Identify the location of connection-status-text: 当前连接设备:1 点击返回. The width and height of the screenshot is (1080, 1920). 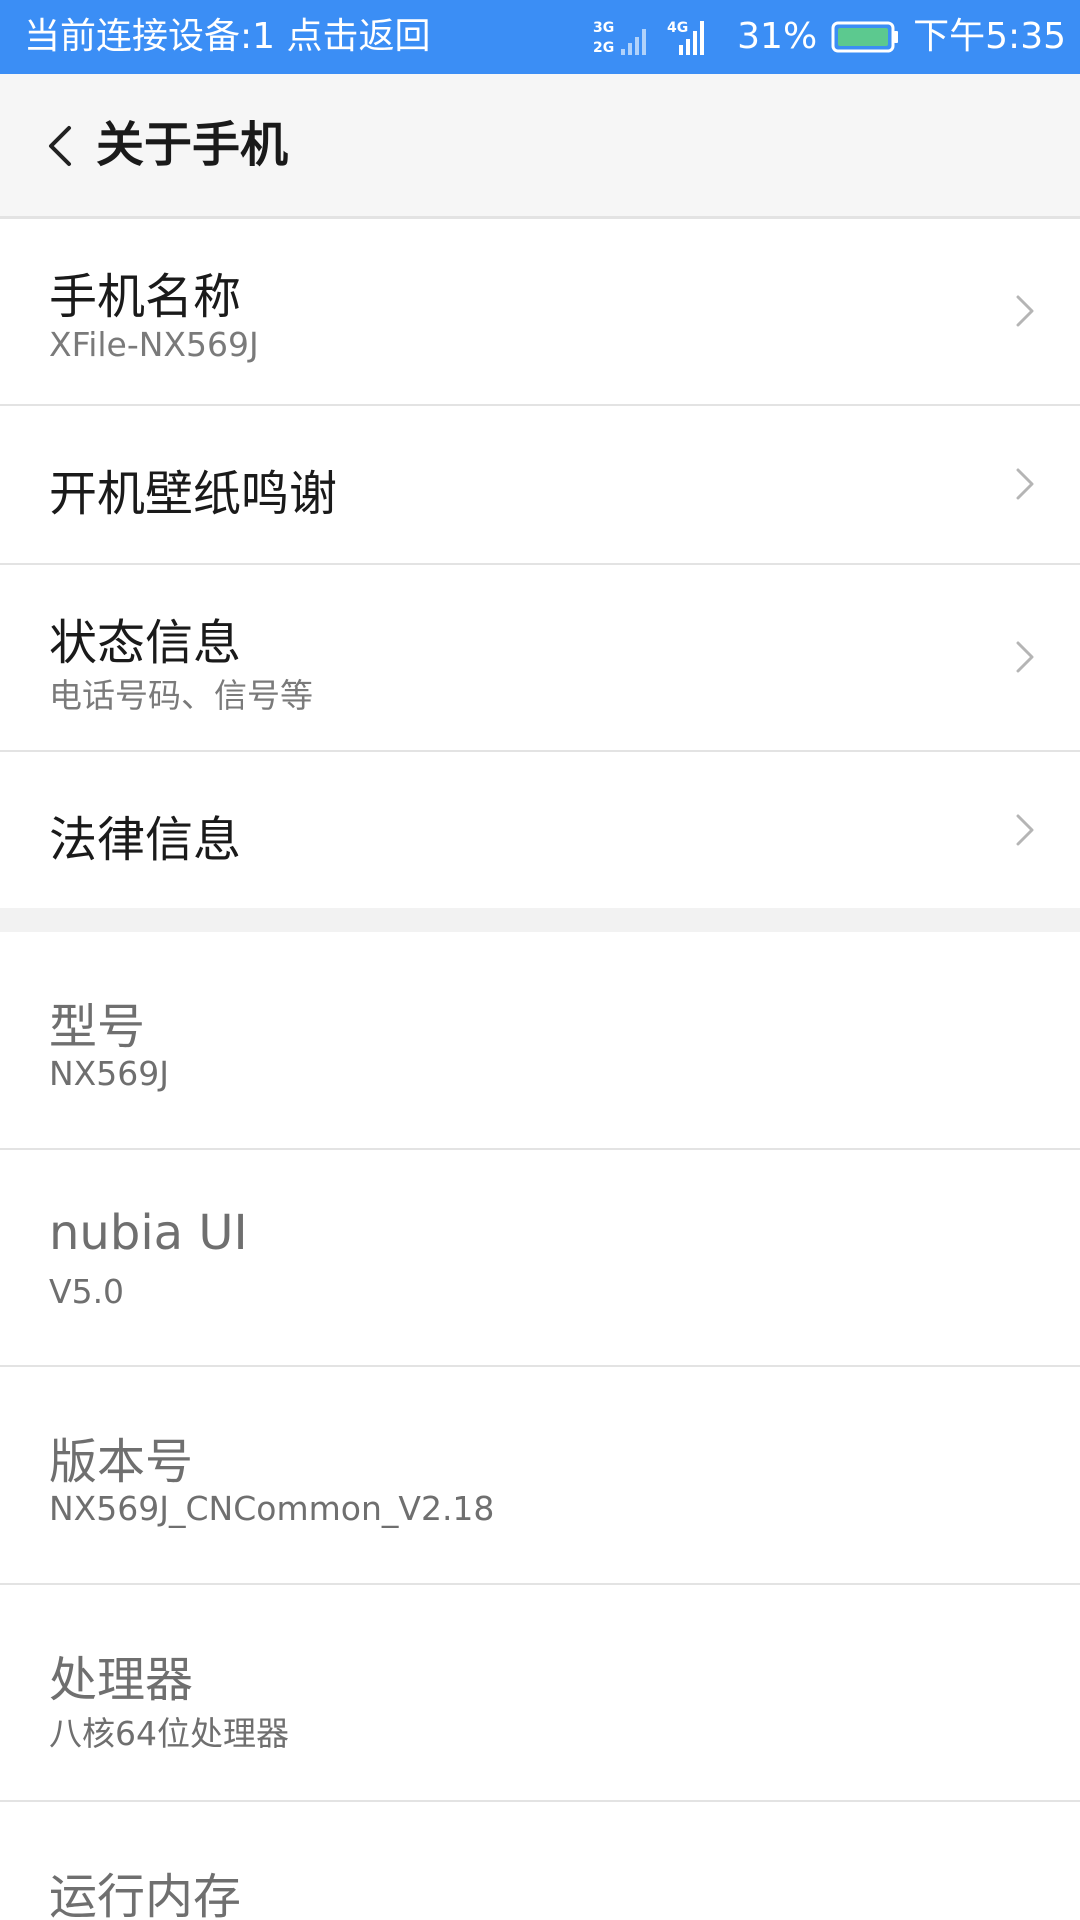
(227, 37).